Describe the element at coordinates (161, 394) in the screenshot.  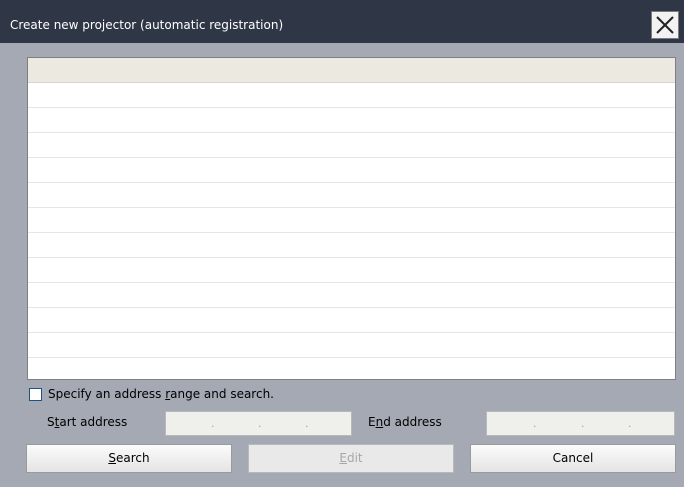
I see `address-range-label: Specify an address range and search.` at that location.